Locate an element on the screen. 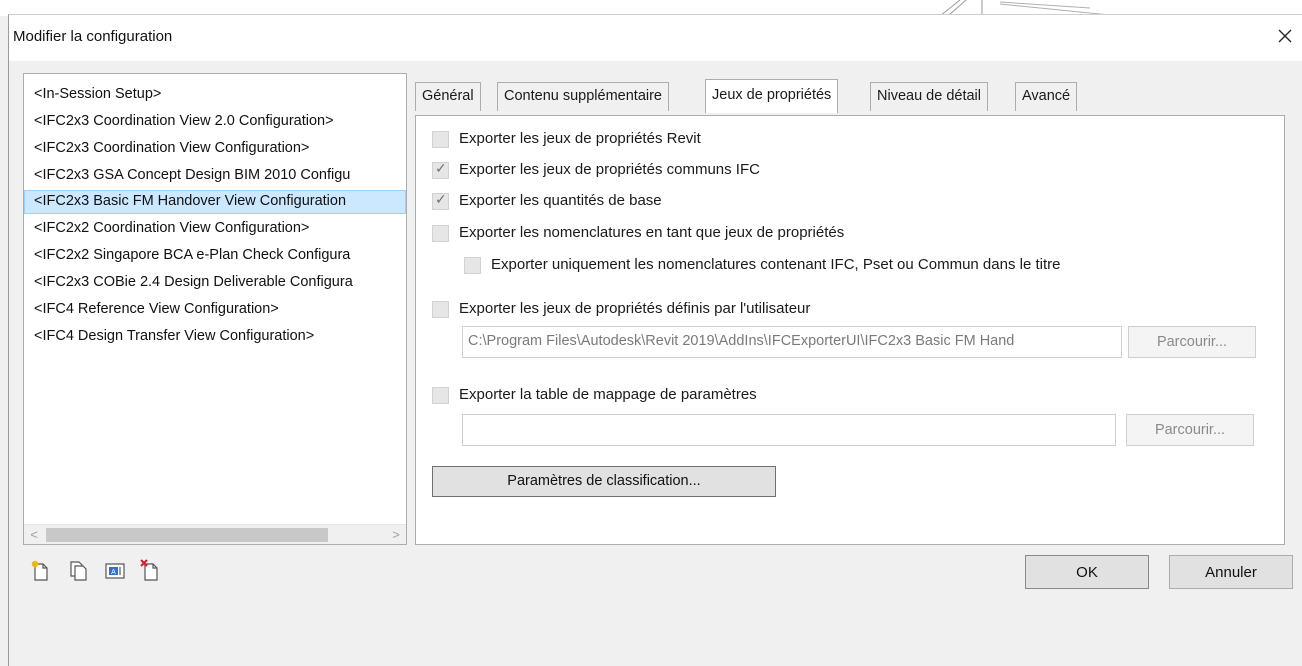 The image size is (1302, 666). horizontal-scrollbar: < > is located at coordinates (215, 534).